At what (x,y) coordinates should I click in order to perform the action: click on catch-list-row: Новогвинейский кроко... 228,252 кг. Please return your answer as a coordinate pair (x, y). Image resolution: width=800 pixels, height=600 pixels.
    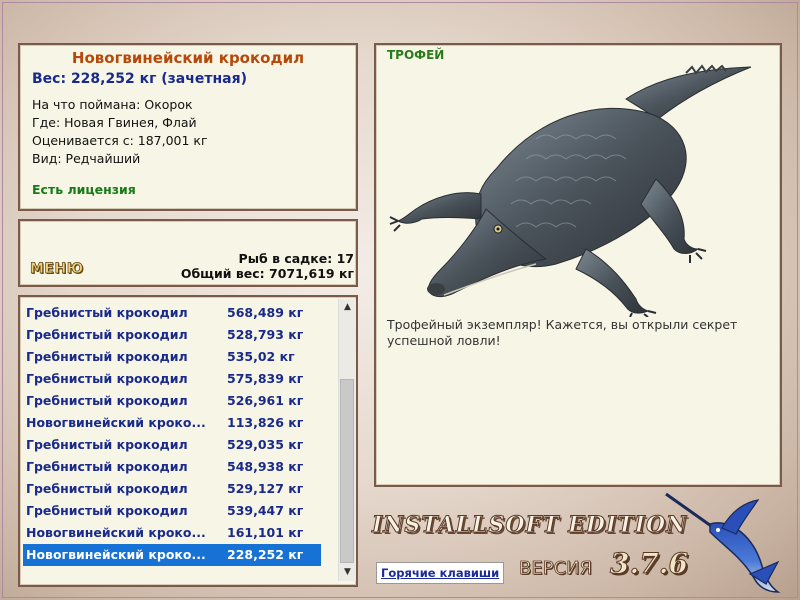
    Looking at the image, I should click on (172, 555).